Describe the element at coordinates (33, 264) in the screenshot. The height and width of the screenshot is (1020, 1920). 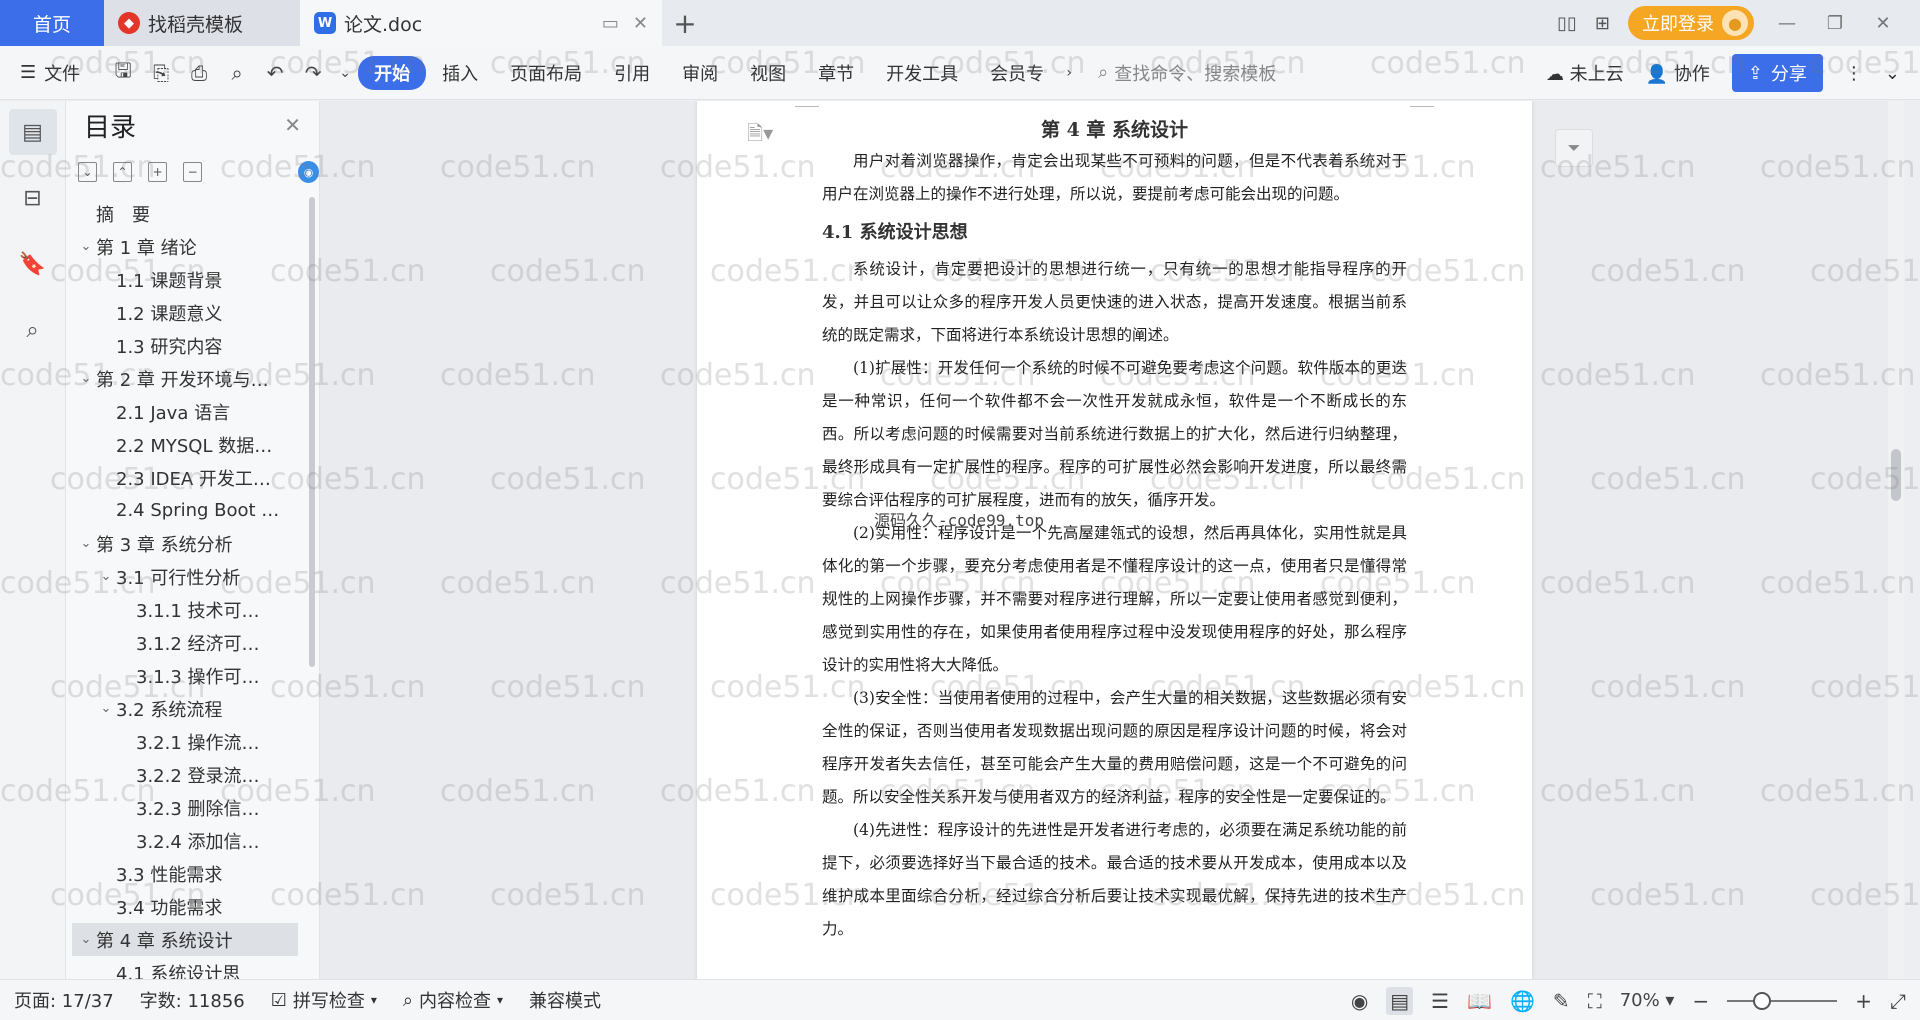
I see `bookmark-icon: 🔖` at that location.